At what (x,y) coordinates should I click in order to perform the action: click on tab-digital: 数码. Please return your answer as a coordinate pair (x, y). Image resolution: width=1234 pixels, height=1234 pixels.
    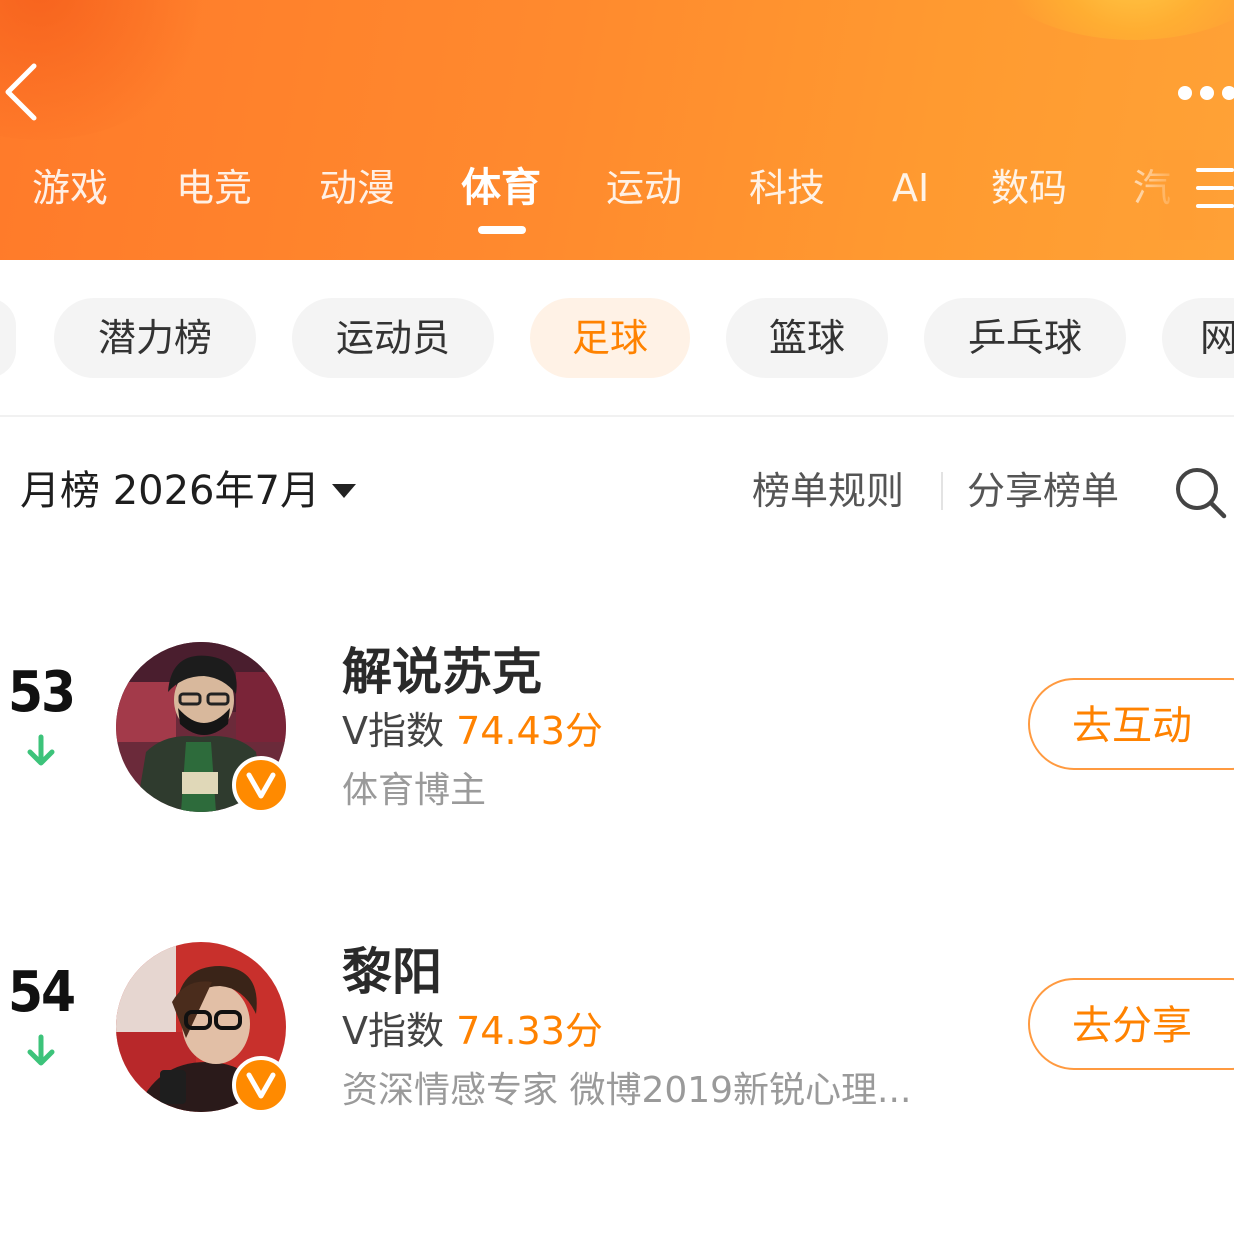
    Looking at the image, I should click on (1029, 188).